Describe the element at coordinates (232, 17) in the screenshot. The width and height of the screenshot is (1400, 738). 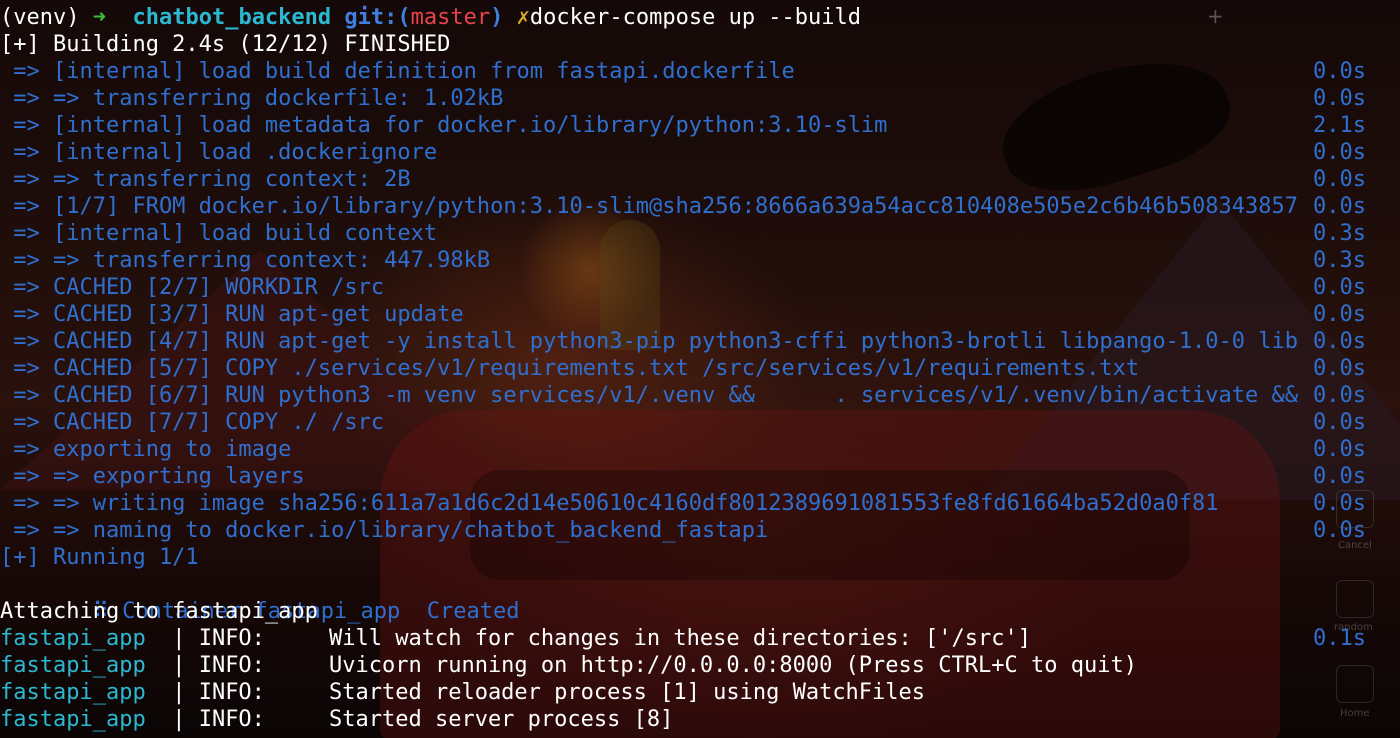
I see `current-directory: chatbot_backend` at that location.